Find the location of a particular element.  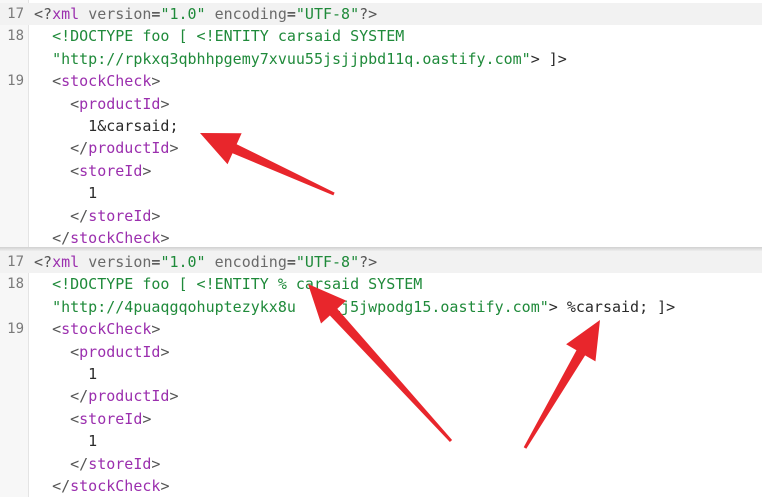

code-text: <productId> is located at coordinates (101, 104).